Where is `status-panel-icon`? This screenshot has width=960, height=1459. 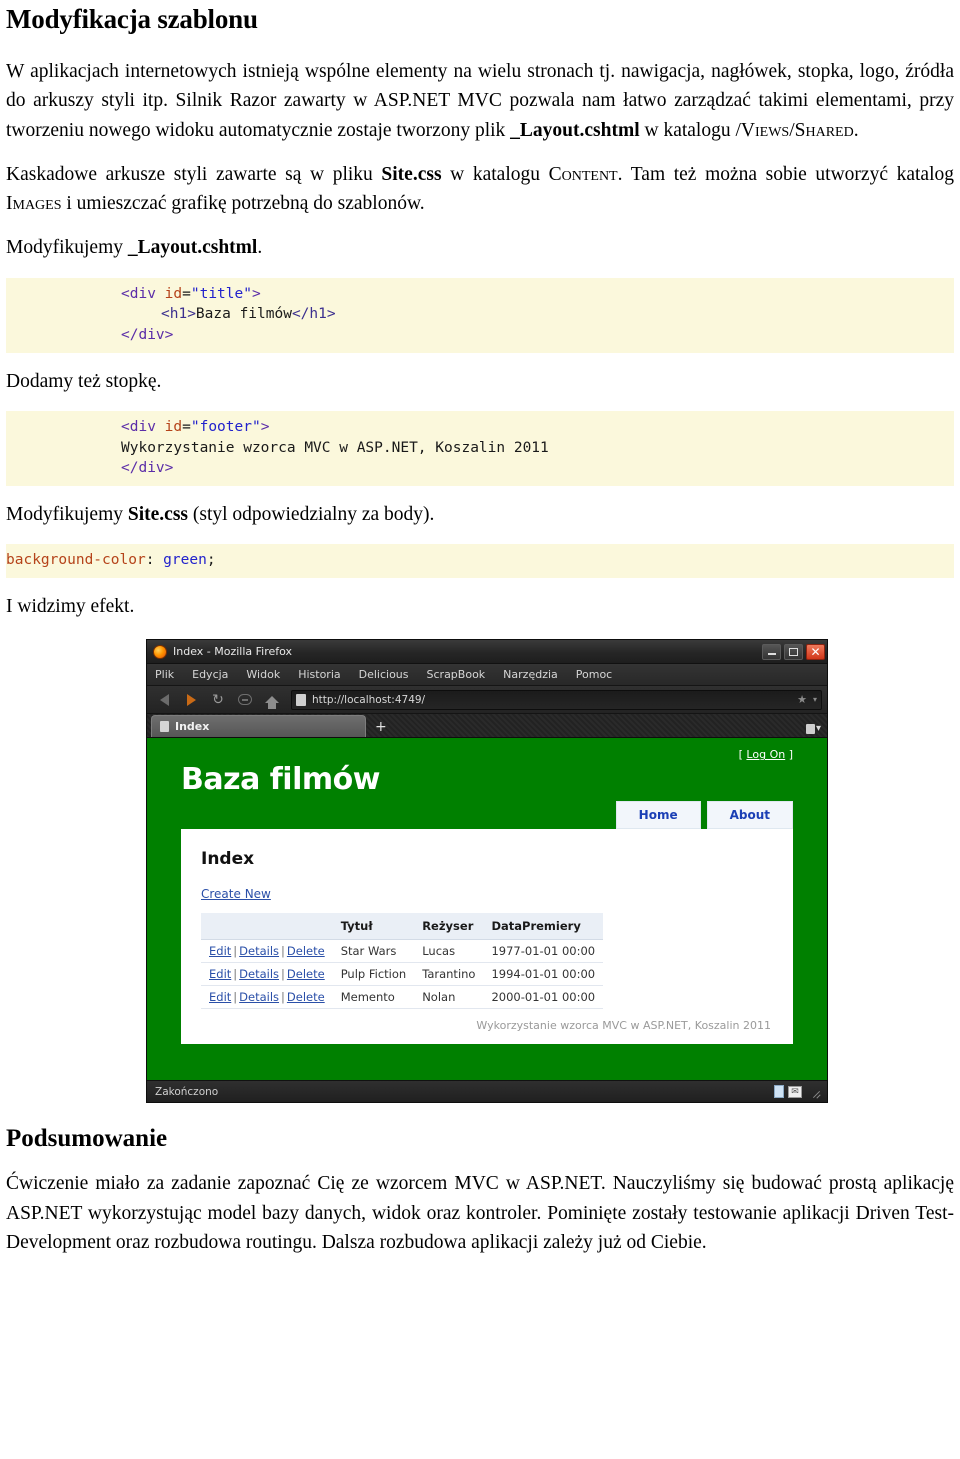
status-panel-icon is located at coordinates (779, 1092).